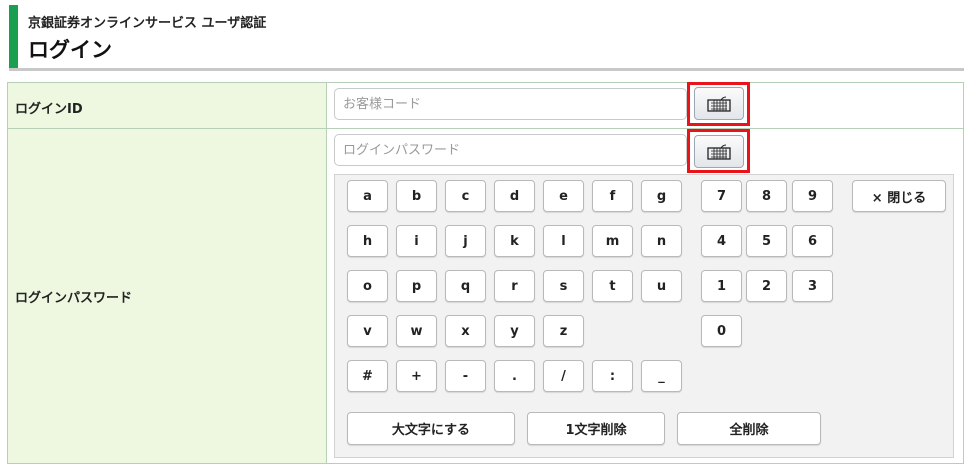 This screenshot has height=473, width=975. I want to click on key-button: i, so click(416, 241).